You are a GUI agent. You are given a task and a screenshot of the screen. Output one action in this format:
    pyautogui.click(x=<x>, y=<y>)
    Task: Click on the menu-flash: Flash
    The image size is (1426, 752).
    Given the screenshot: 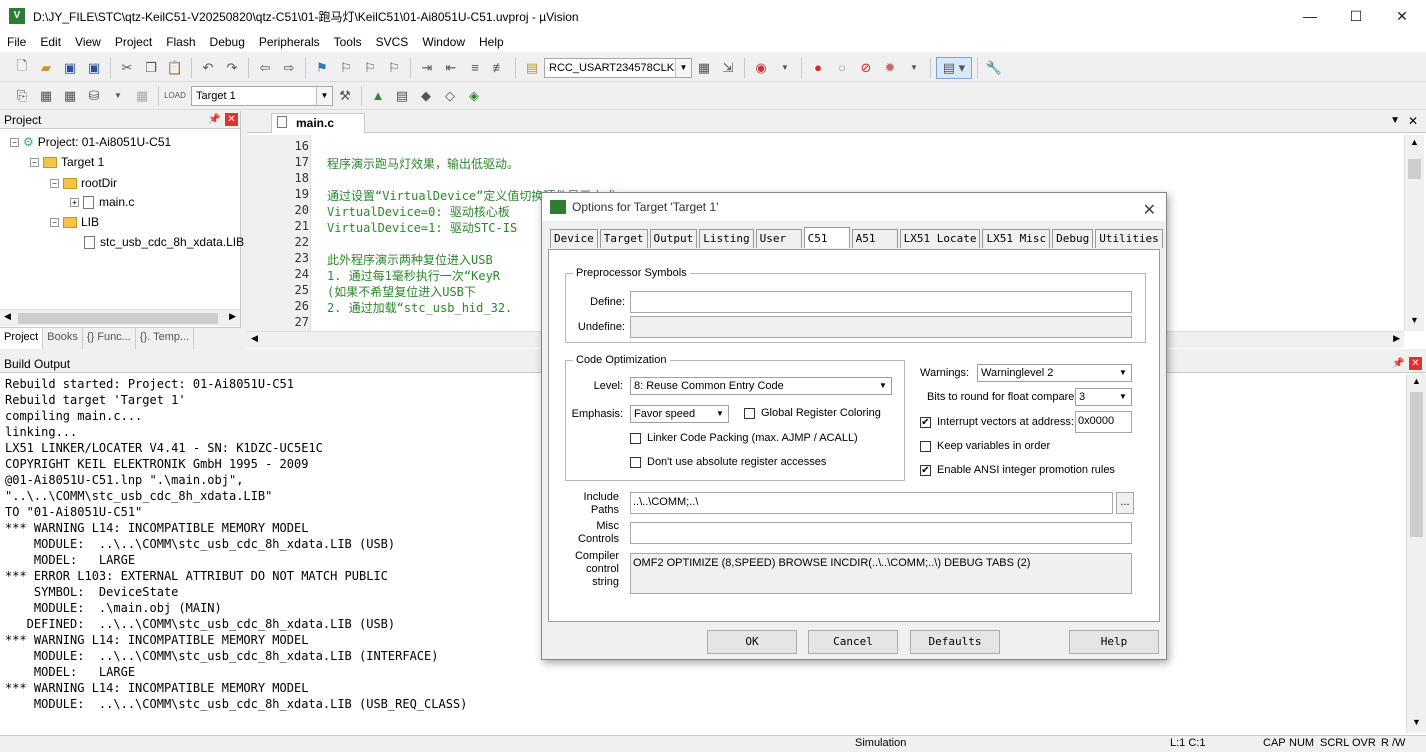 What is the action you would take?
    pyautogui.click(x=180, y=42)
    